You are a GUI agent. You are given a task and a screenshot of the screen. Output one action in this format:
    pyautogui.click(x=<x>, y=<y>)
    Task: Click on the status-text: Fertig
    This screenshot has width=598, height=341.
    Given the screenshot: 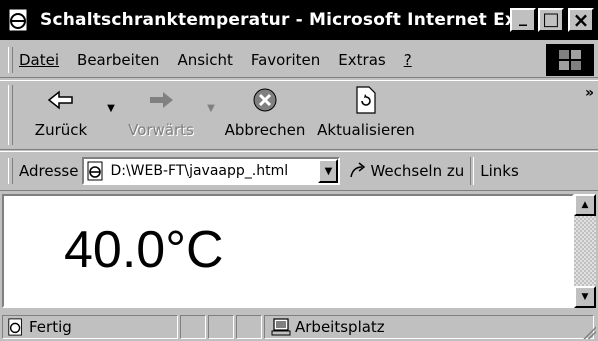 What is the action you would take?
    pyautogui.click(x=50, y=326)
    